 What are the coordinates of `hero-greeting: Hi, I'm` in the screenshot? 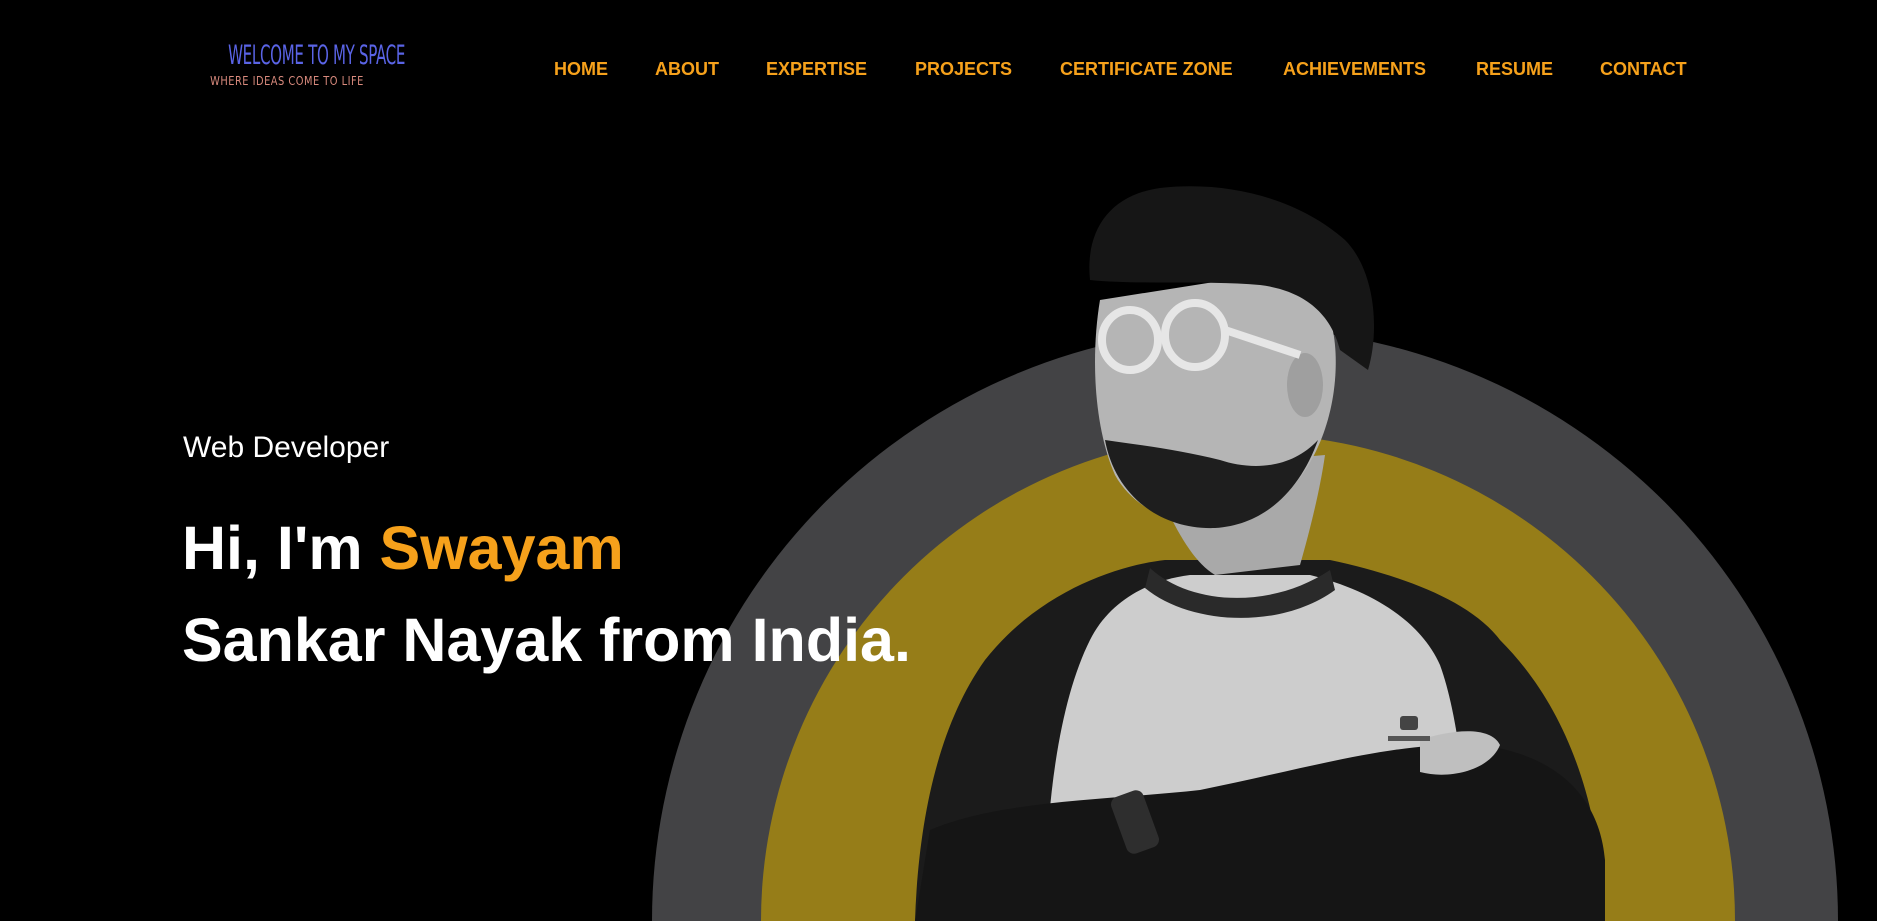 It's located at (281, 548).